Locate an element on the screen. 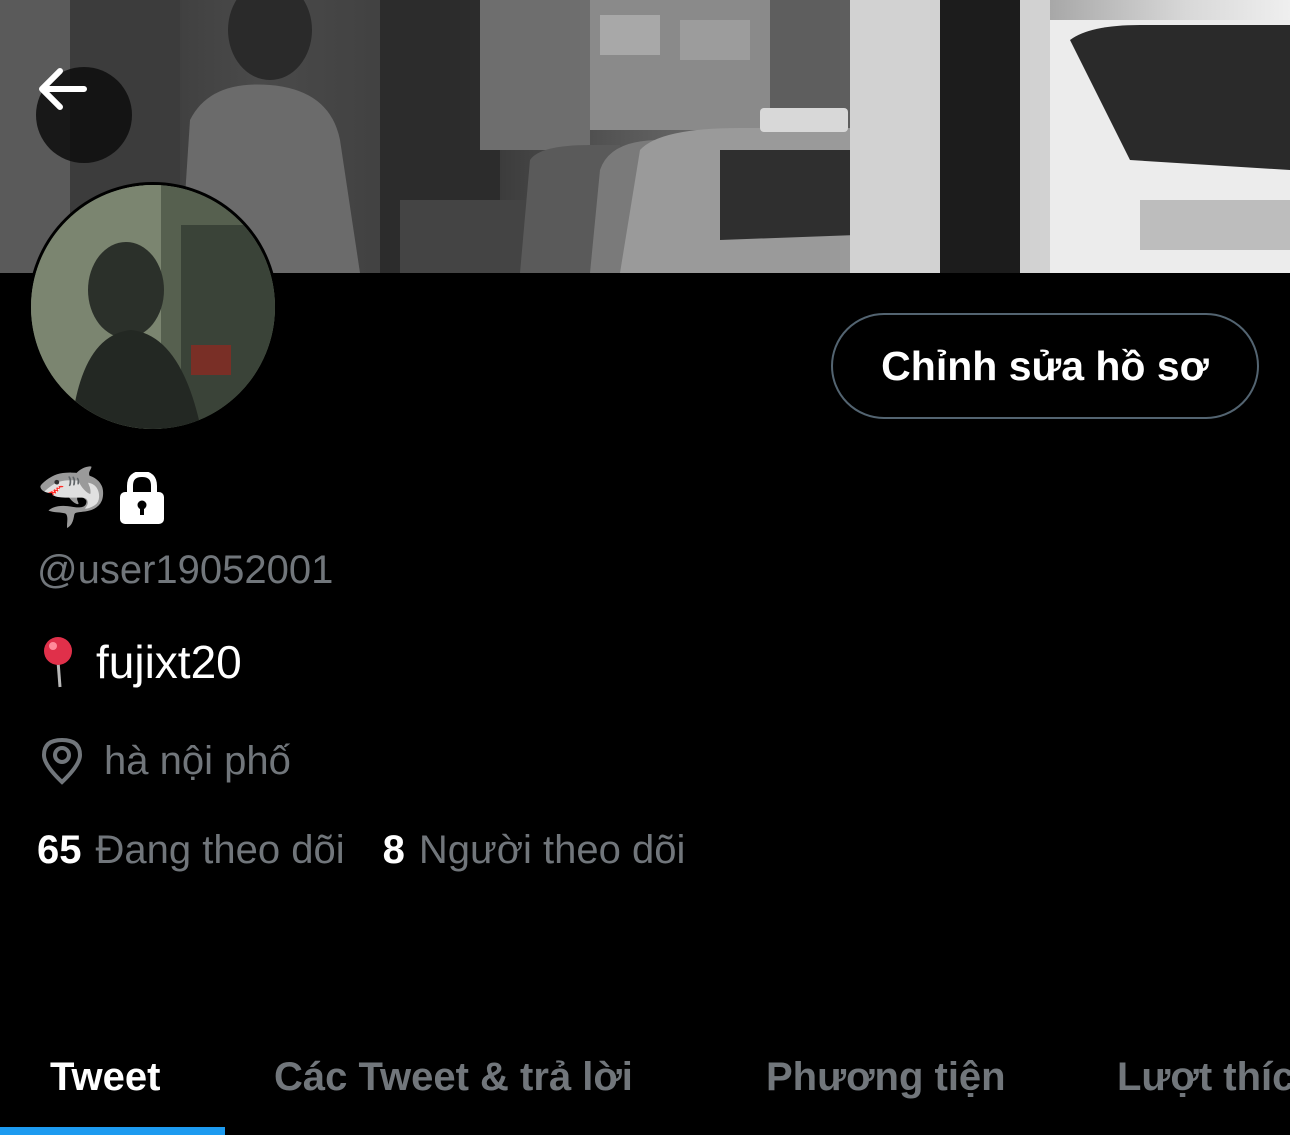 This screenshot has width=1290, height=1135. back-button is located at coordinates (84, 115).